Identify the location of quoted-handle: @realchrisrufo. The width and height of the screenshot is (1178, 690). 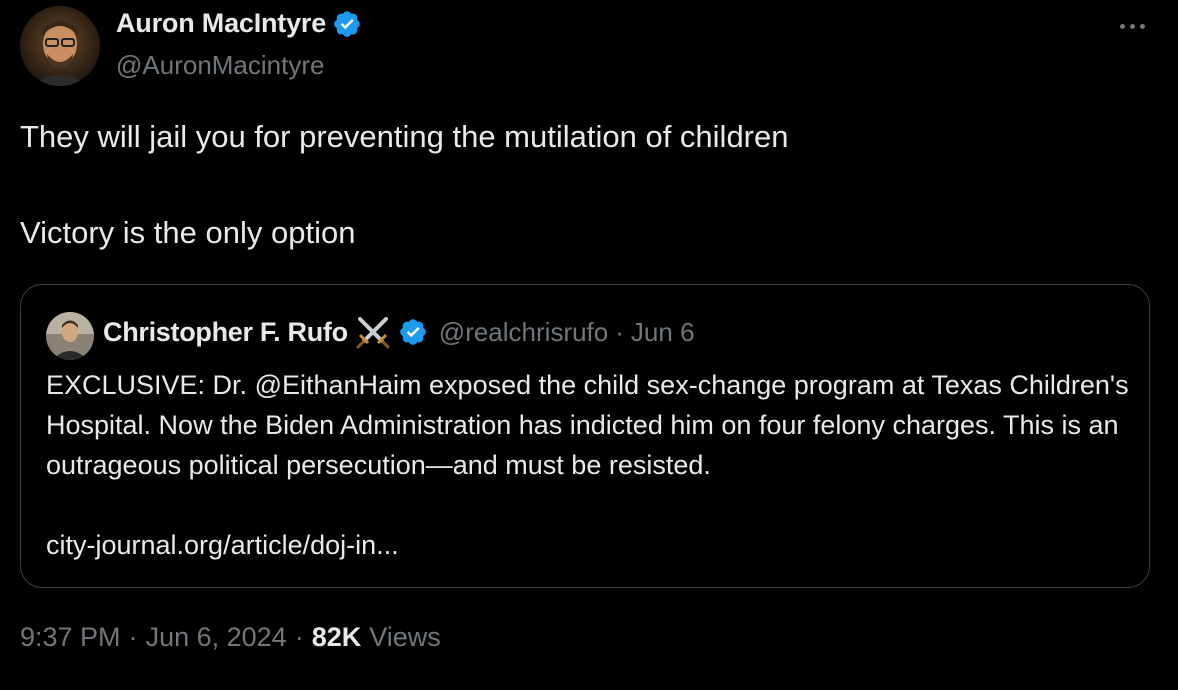
(523, 332).